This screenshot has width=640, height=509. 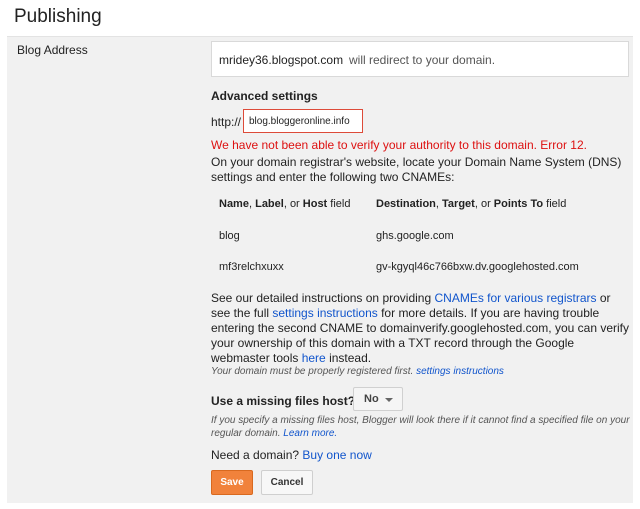 I want to click on cname-row-destination: ghs.google.com, so click(x=415, y=236).